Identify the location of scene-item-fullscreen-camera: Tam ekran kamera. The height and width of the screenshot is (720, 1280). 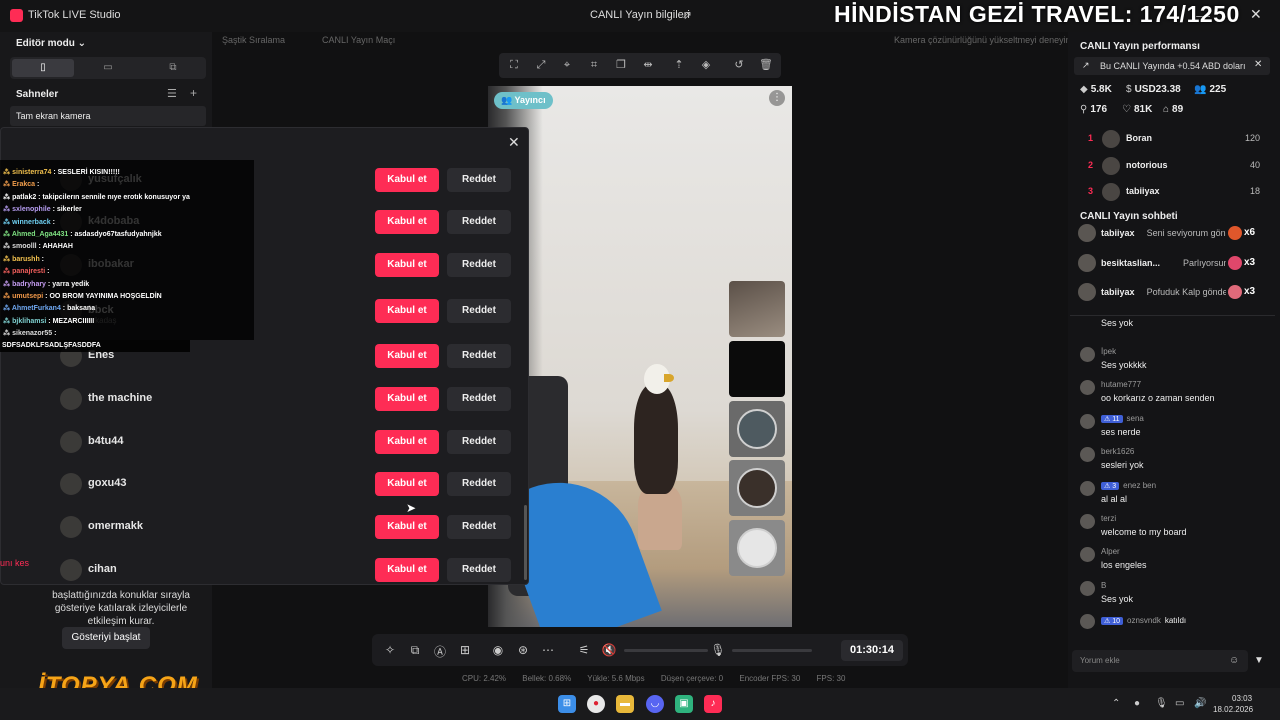
(108, 116).